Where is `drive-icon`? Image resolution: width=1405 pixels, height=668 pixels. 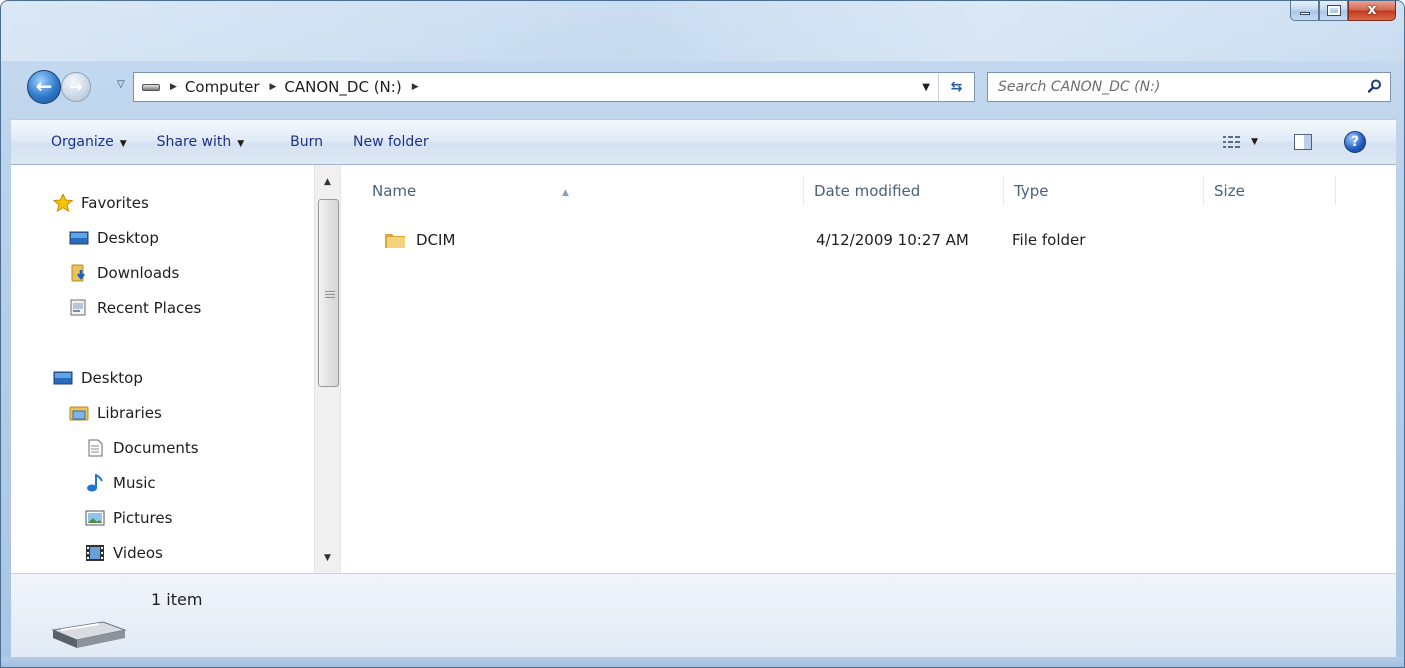
drive-icon is located at coordinates (151, 87).